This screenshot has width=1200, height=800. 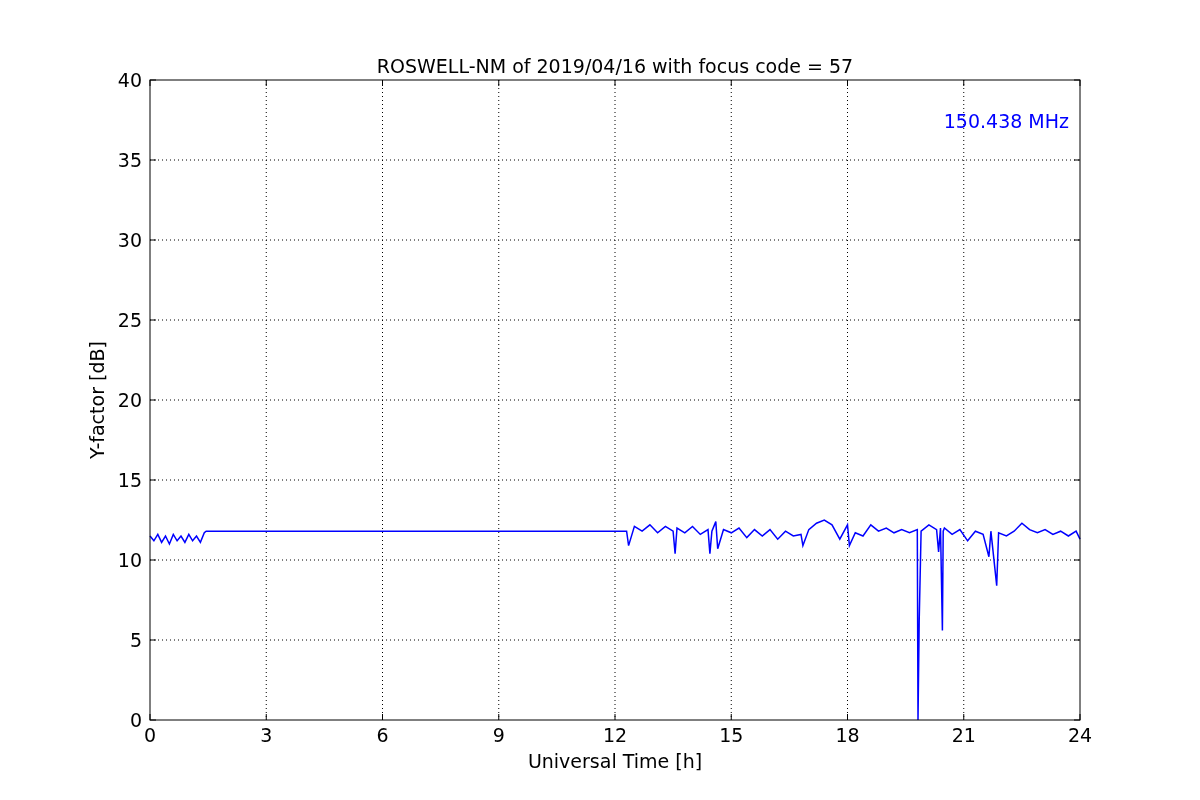 What do you see at coordinates (498, 735) in the screenshot?
I see `x-tick-label: 9` at bounding box center [498, 735].